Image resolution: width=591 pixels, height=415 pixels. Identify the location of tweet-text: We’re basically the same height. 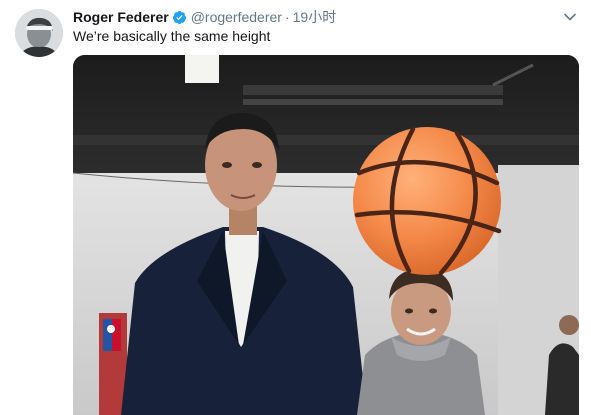
(172, 36).